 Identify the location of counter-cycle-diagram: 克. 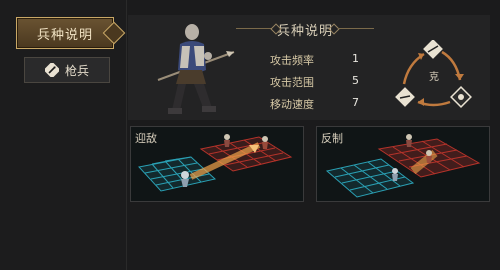
(433, 74).